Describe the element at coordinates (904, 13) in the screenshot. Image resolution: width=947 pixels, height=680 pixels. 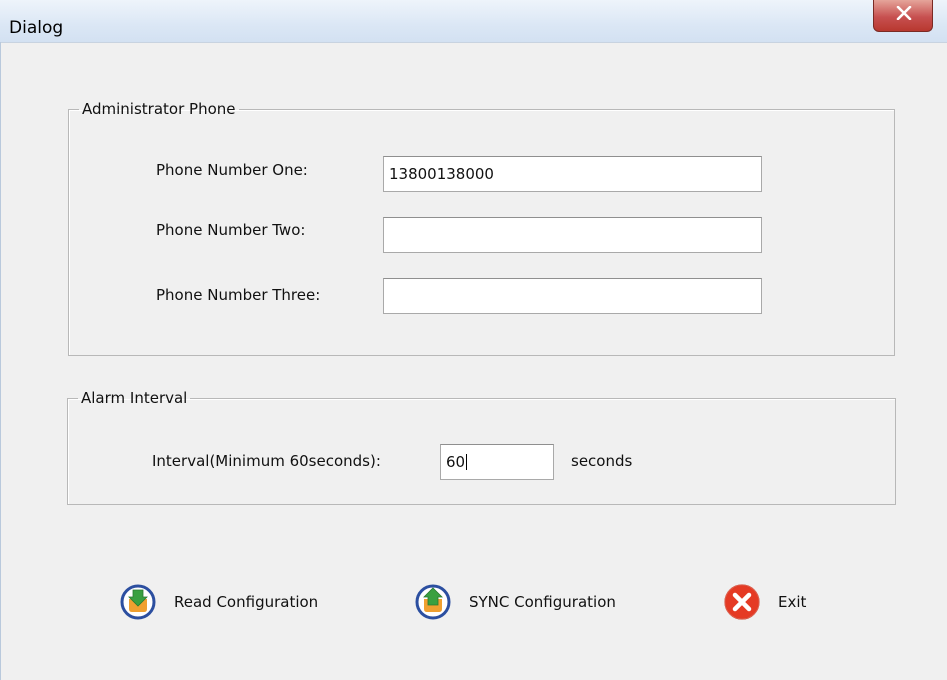
I see `close-x-icon` at that location.